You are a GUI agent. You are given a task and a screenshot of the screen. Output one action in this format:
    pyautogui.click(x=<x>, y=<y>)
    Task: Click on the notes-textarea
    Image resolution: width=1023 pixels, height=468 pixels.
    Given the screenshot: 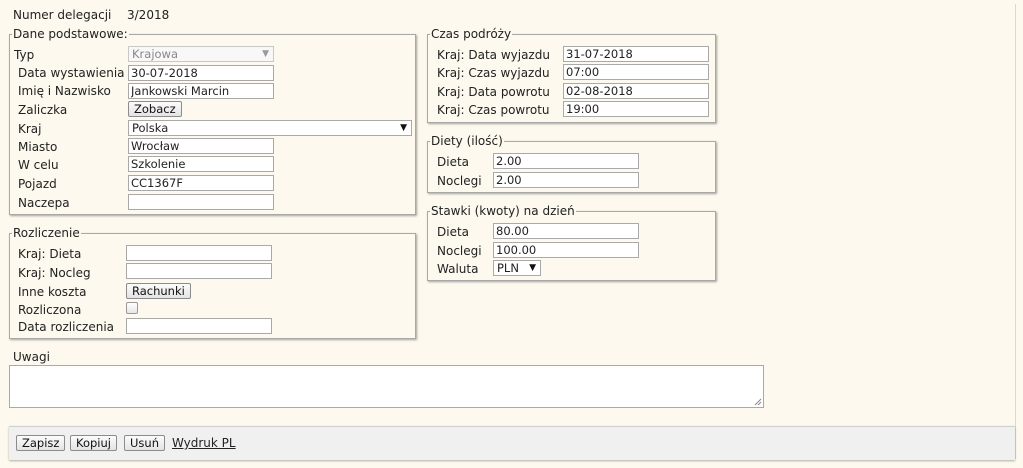 What is the action you would take?
    pyautogui.click(x=386, y=386)
    